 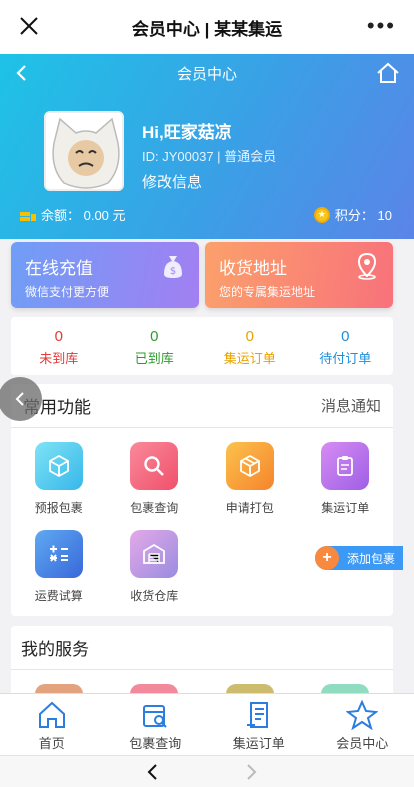 What do you see at coordinates (59, 346) in the screenshot?
I see `stat-not-arrived: 0 未到库` at bounding box center [59, 346].